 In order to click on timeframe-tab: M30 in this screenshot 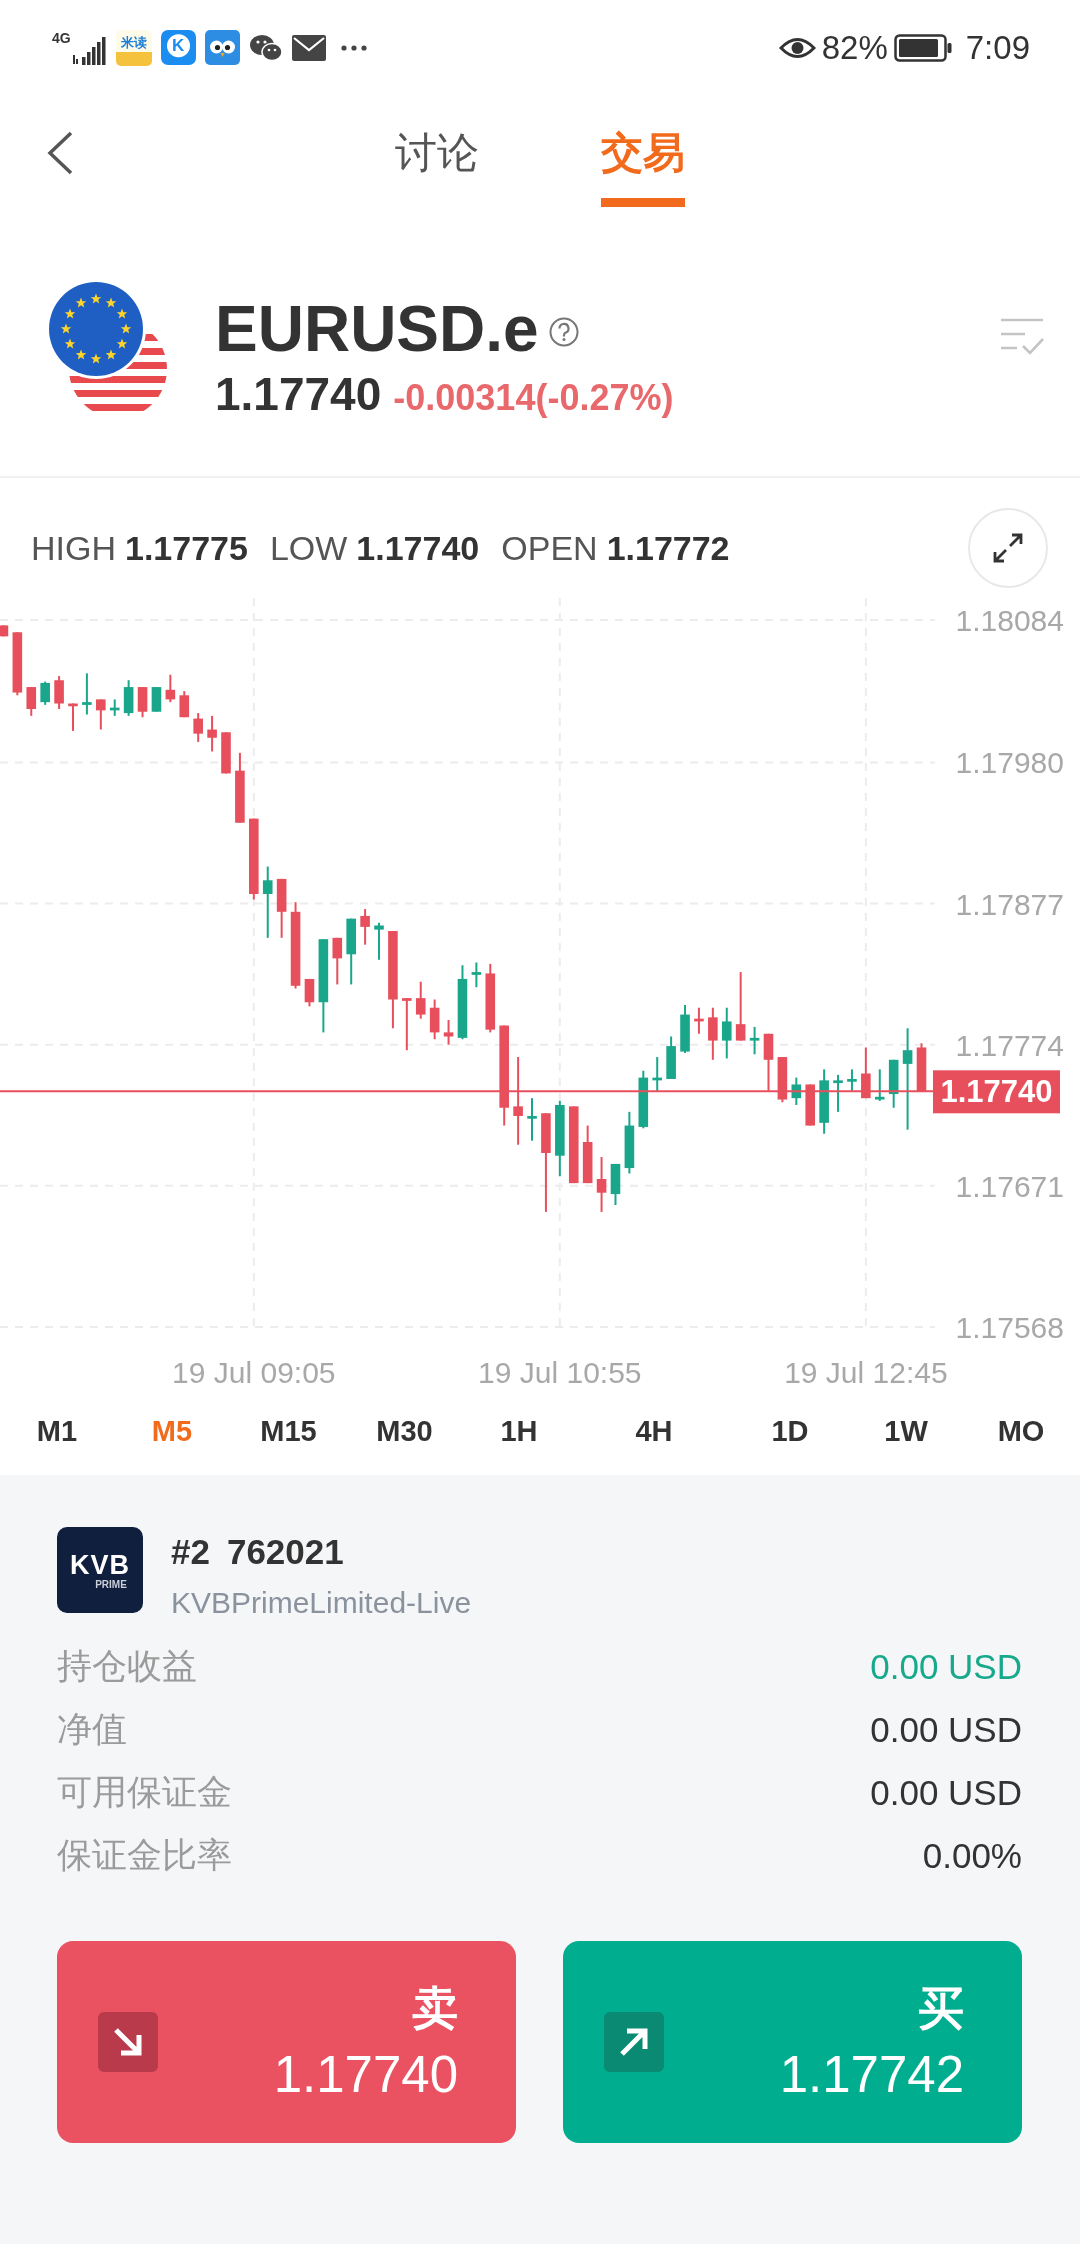, I will do `click(404, 1430)`.